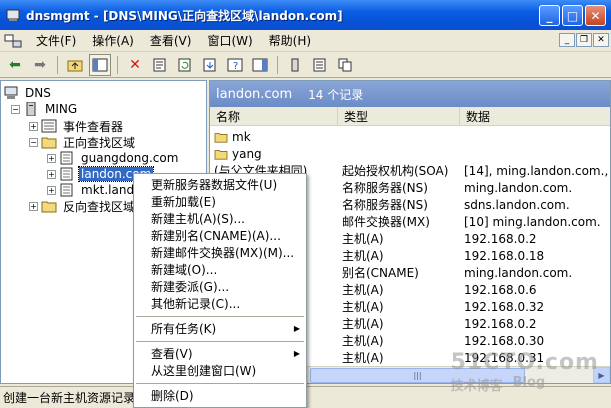  I want to click on menu-item-reload: 重新加载(E), so click(220, 201).